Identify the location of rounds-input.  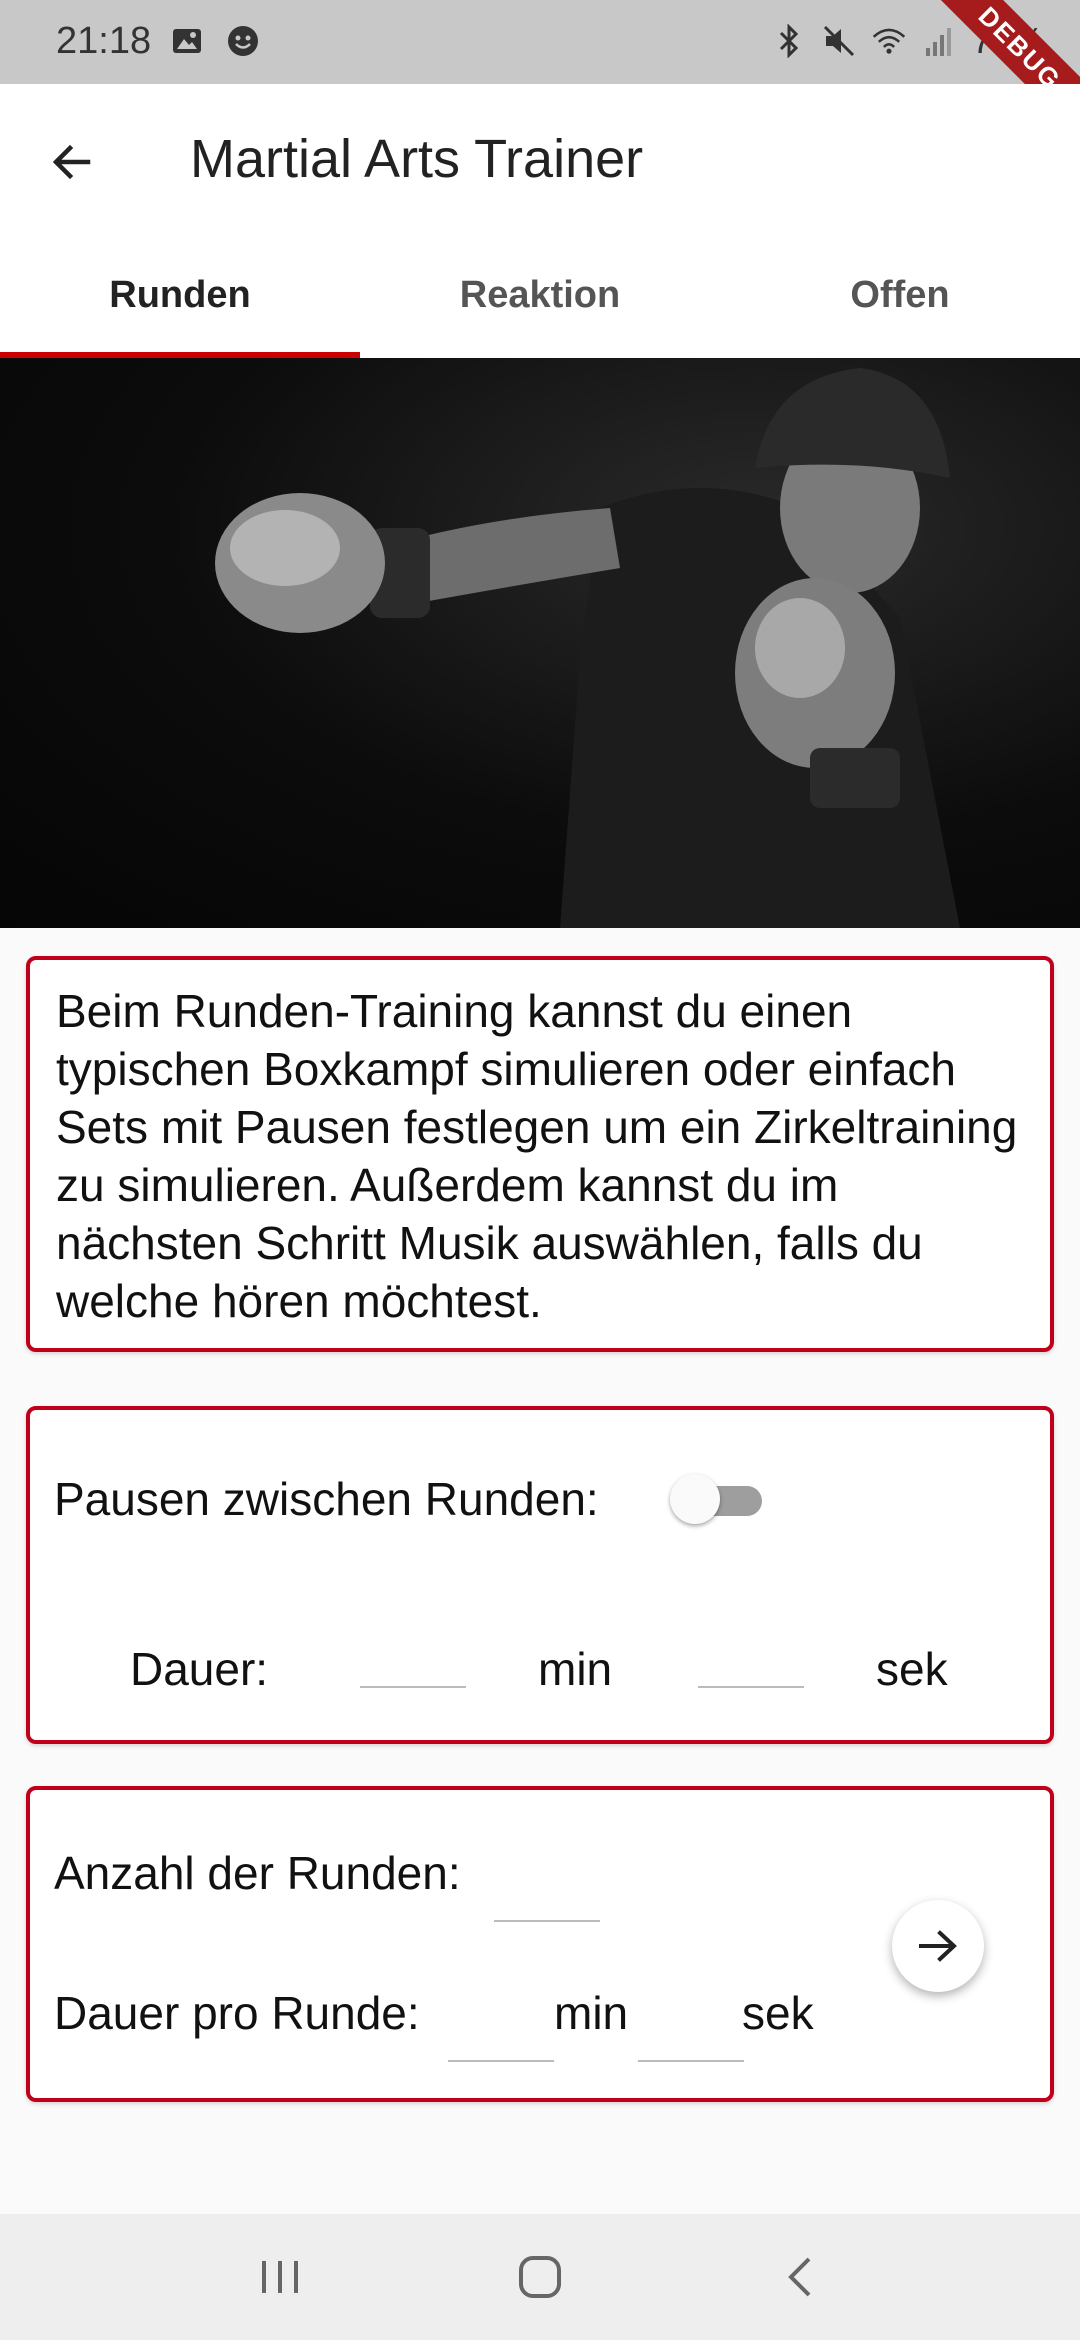
(547, 1892).